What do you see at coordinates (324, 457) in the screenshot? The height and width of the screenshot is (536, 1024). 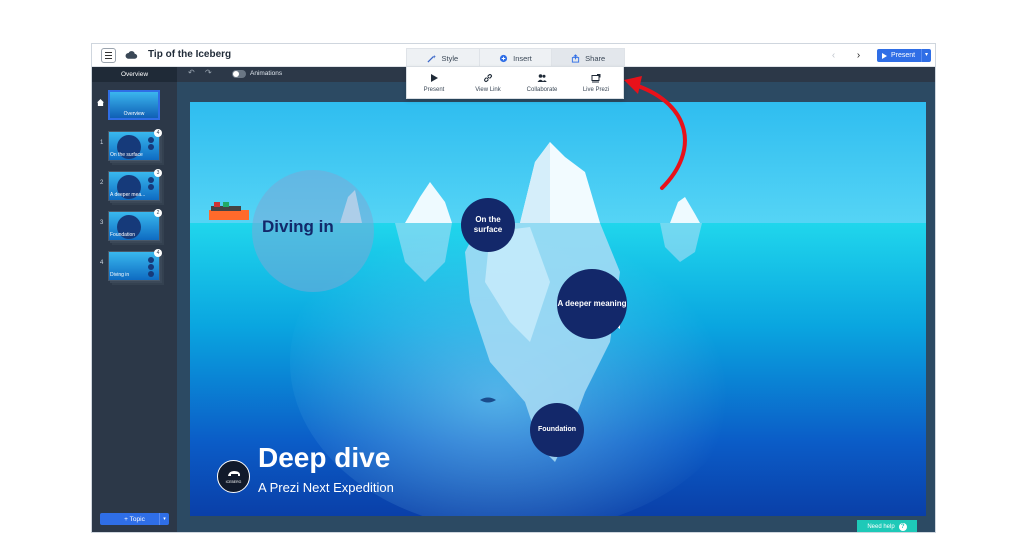 I see `presentation-heading: Deep dive` at bounding box center [324, 457].